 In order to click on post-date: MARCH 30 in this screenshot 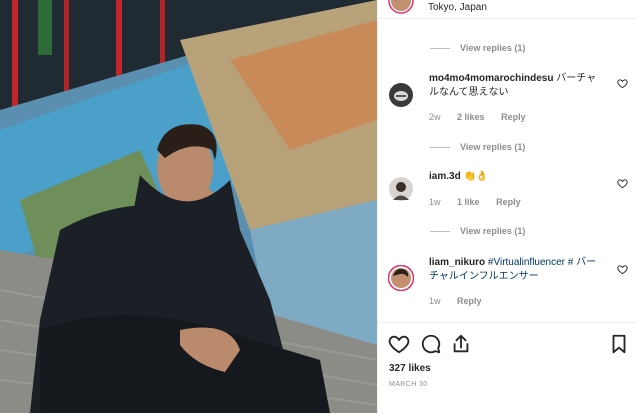, I will do `click(408, 384)`.